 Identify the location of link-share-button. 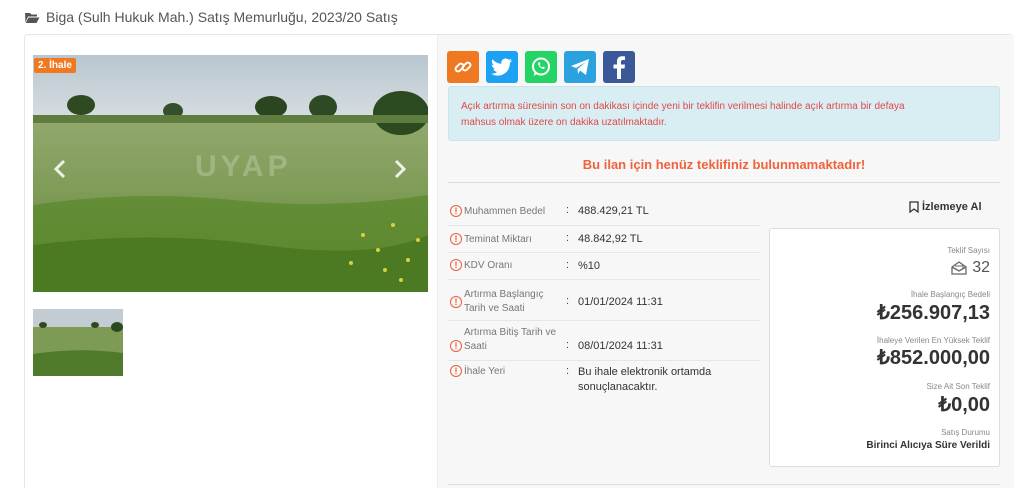
(463, 67).